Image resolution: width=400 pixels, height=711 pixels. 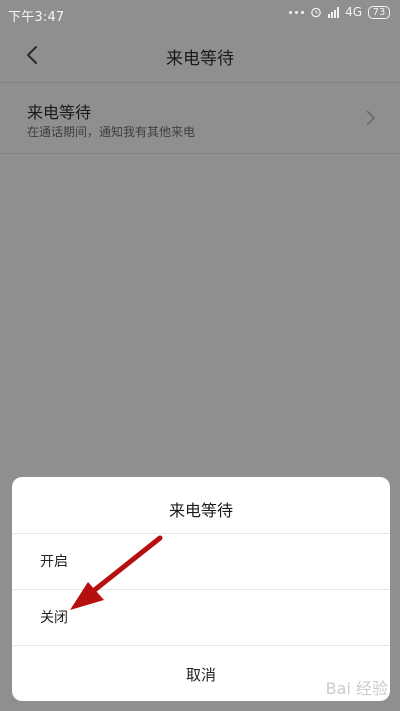 What do you see at coordinates (379, 12) in the screenshot?
I see `battery-icon: 73` at bounding box center [379, 12].